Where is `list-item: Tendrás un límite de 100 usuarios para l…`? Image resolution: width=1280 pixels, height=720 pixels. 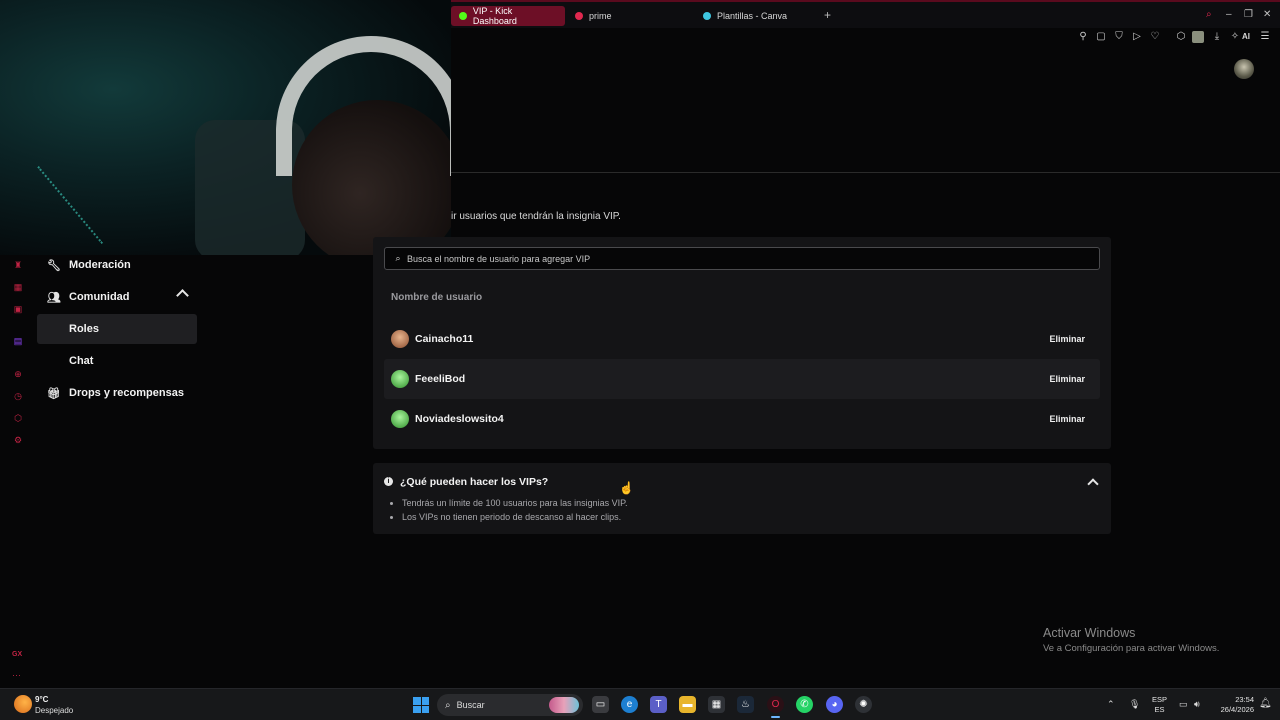 list-item: Tendrás un límite de 100 usuarios para l… is located at coordinates (514, 503).